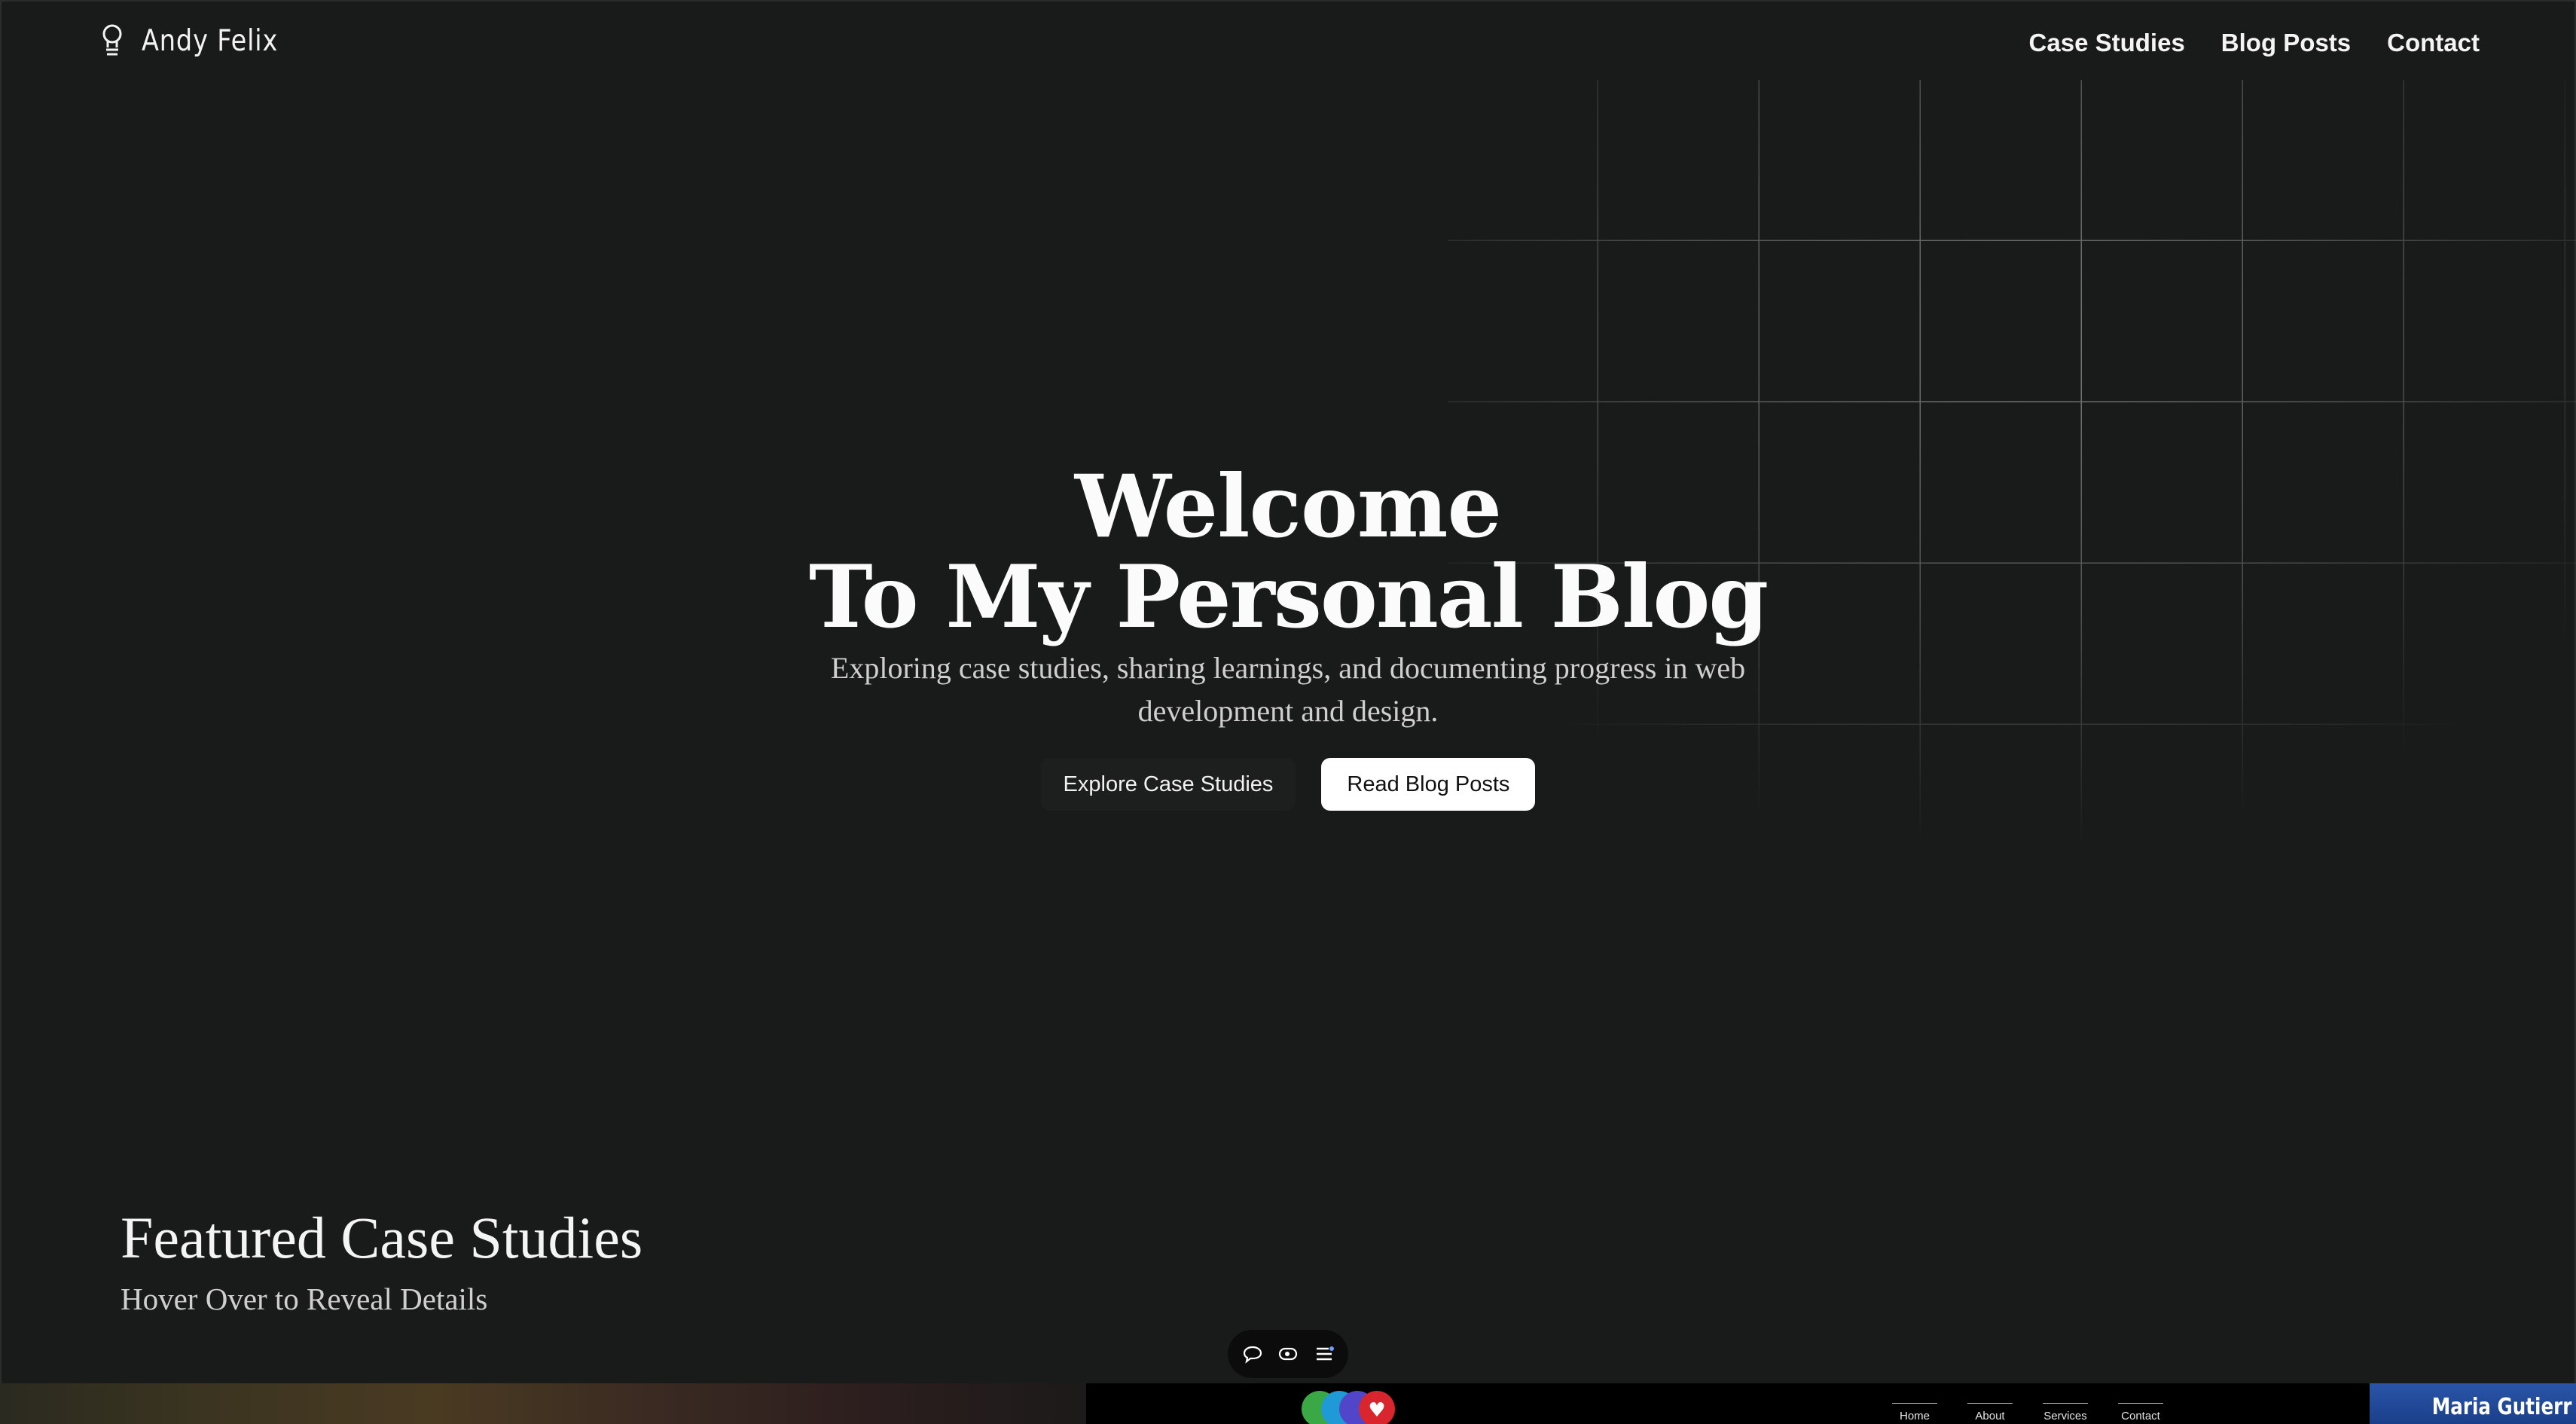 This screenshot has height=1424, width=2576. I want to click on hero-title-line1: Welcome, so click(1288, 507).